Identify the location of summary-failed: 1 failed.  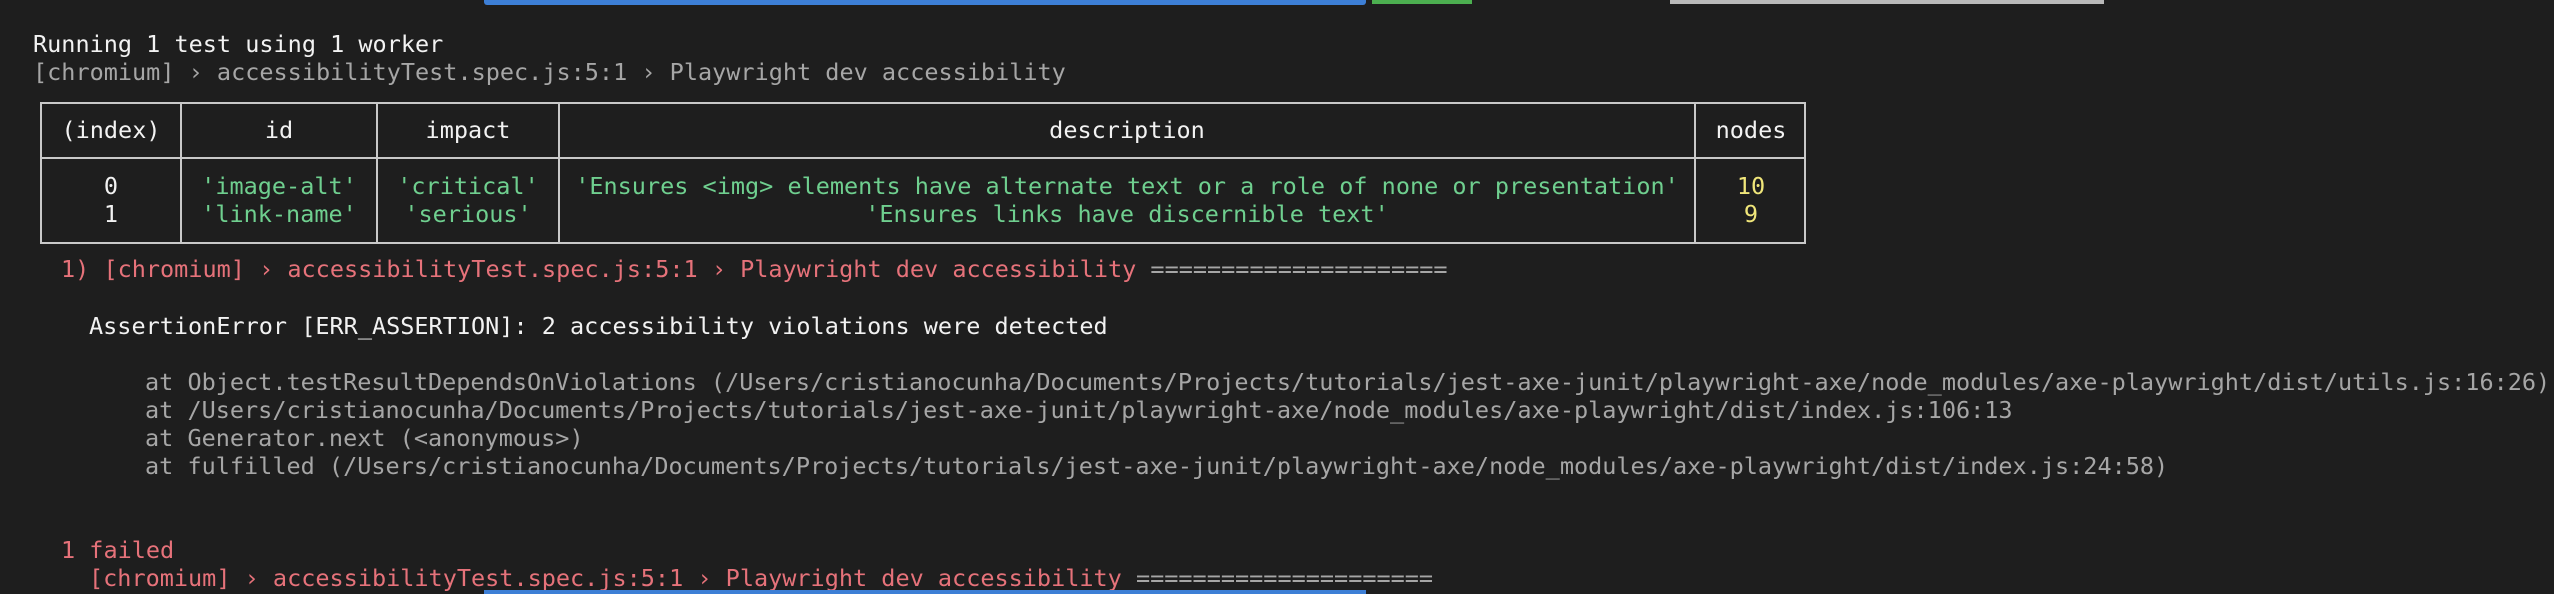
(118, 550).